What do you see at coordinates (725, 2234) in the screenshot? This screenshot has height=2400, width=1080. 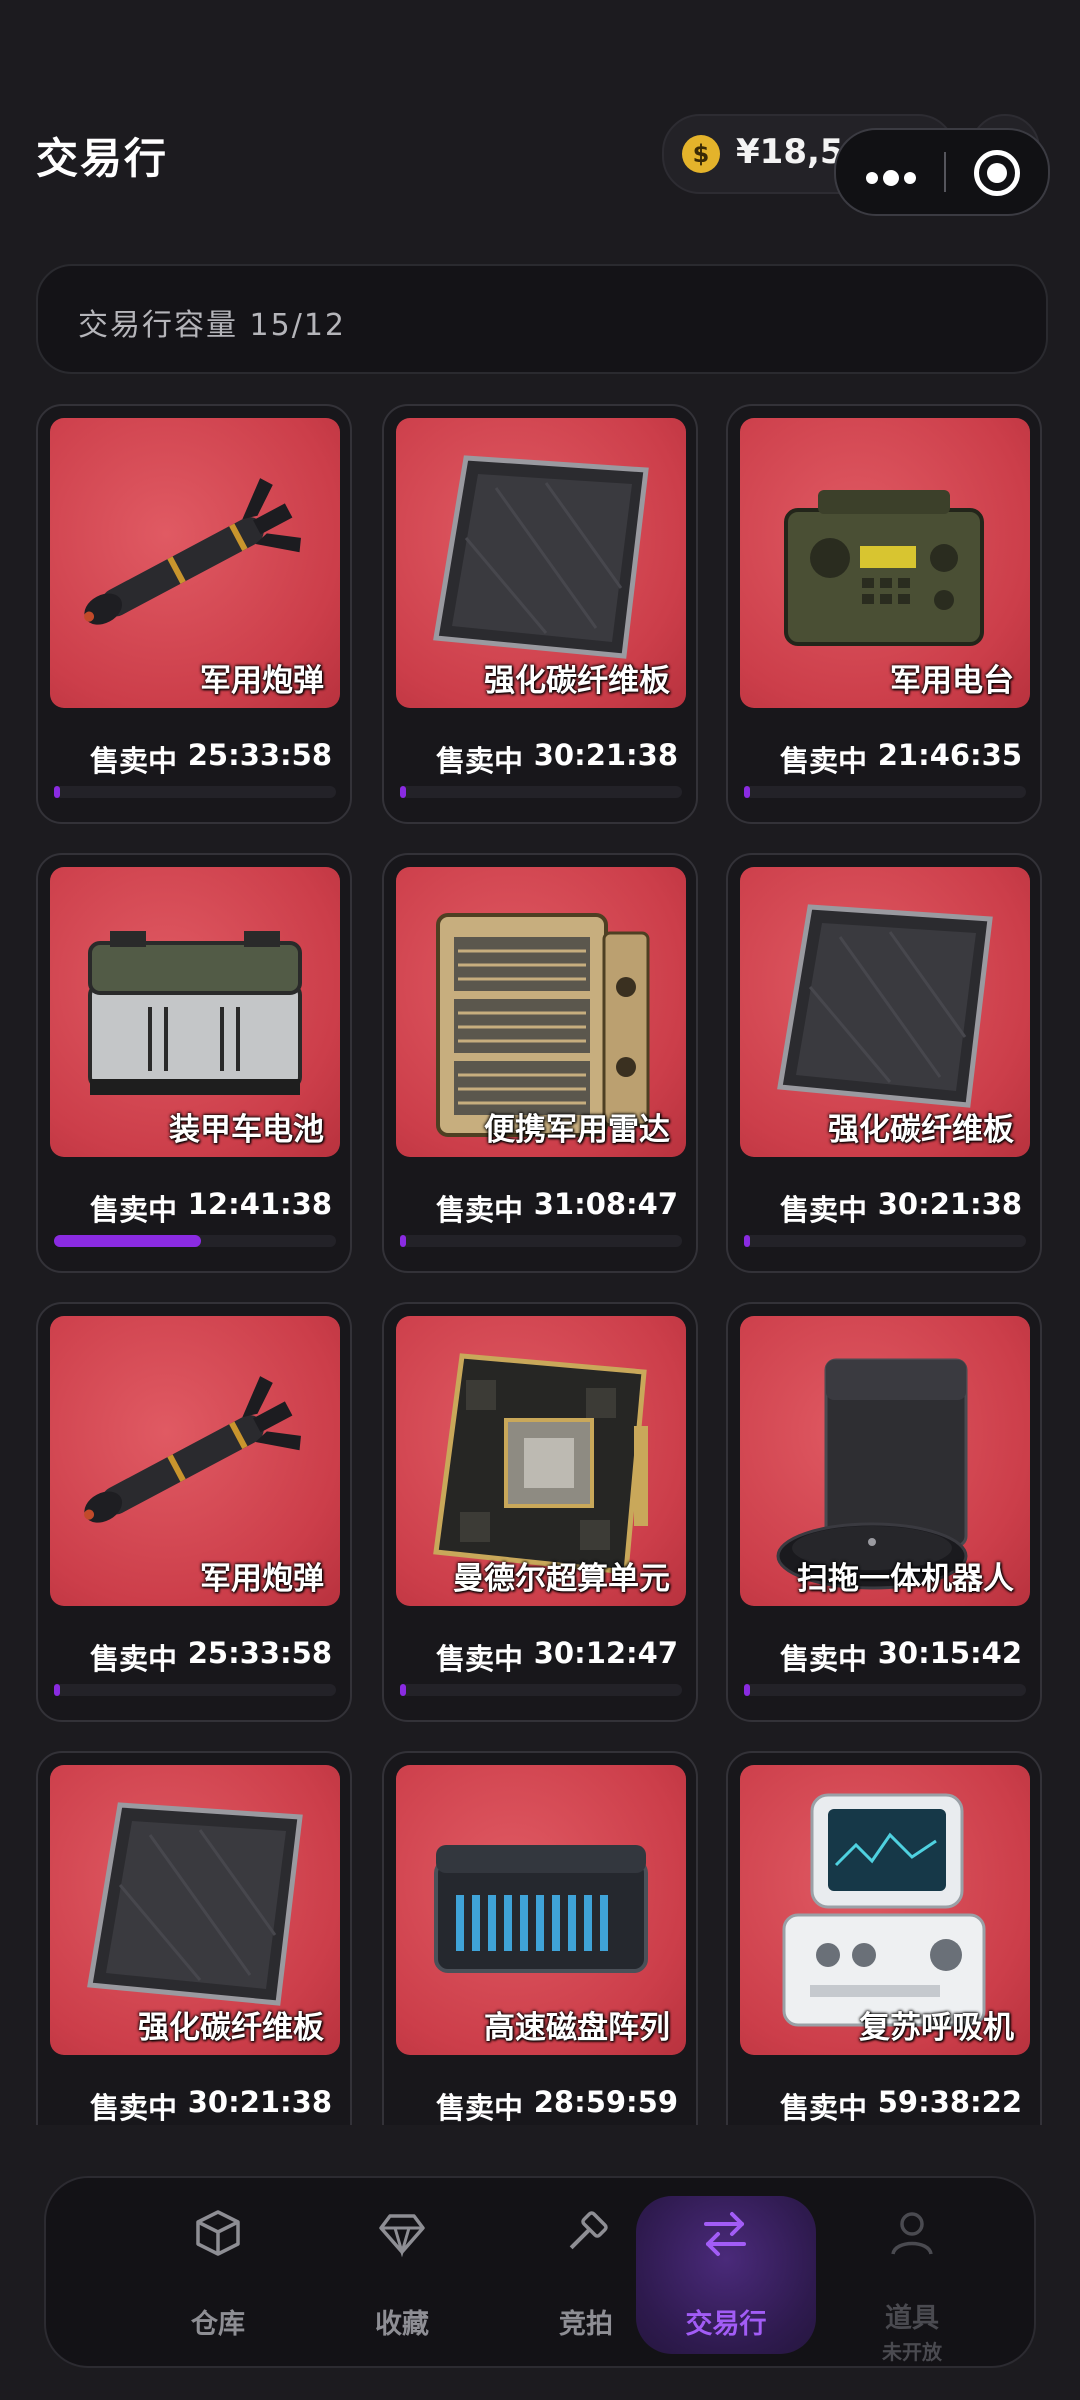 I see `swap-arrows-icon` at bounding box center [725, 2234].